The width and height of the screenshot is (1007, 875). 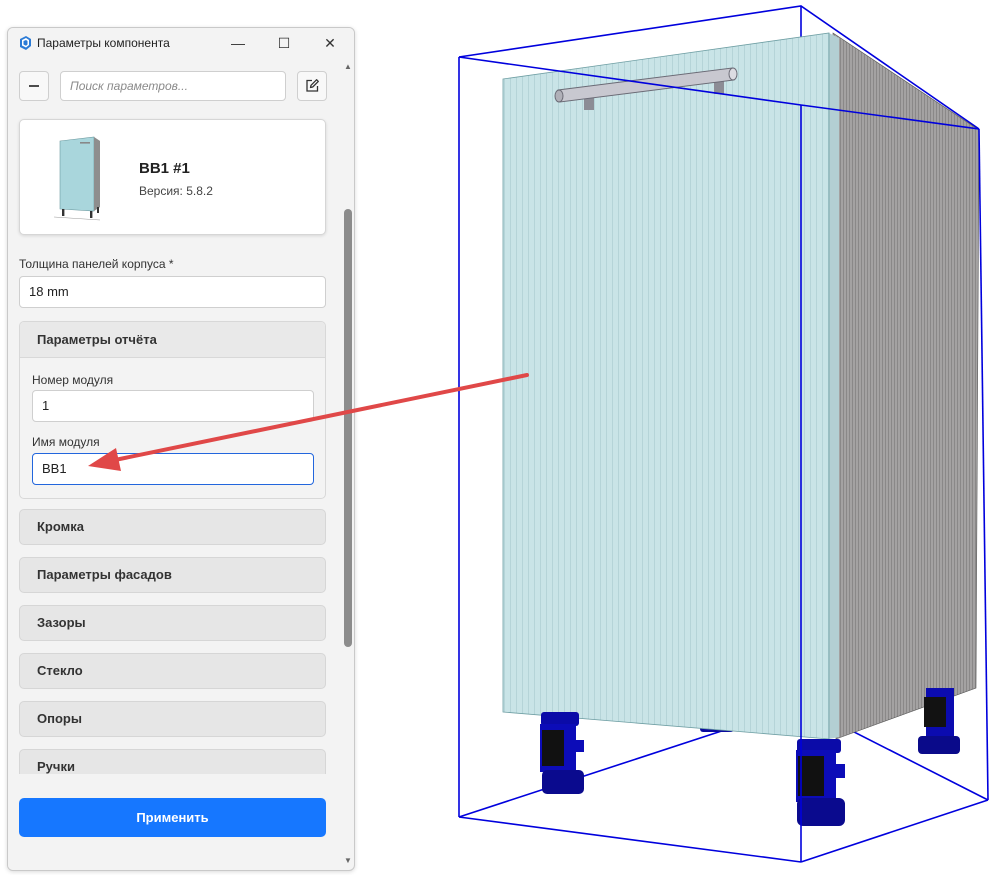 I want to click on title-bar: Параметры компонента — ☐ ✕, so click(x=181, y=43).